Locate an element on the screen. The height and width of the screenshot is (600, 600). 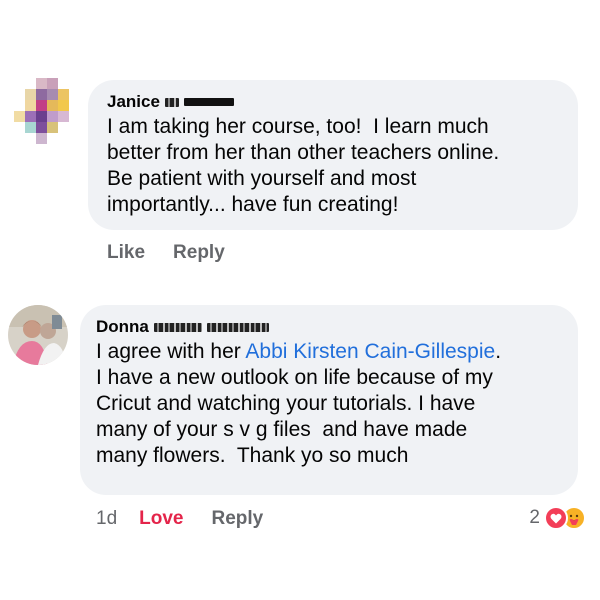
author-name: Donna is located at coordinates (122, 327).